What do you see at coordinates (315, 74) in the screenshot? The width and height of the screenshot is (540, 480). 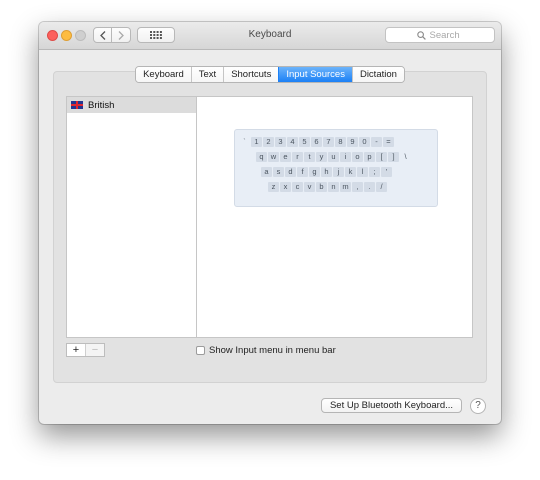 I see `tab-input-sources: Input Sources` at bounding box center [315, 74].